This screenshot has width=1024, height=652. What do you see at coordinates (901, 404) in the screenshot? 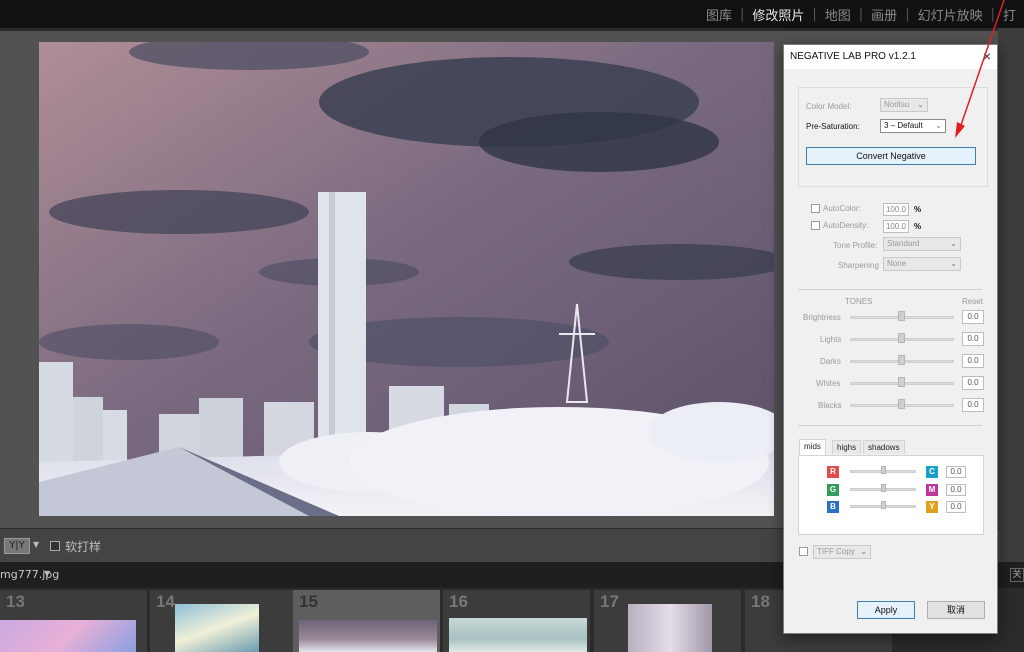
I see `blacks-handle` at bounding box center [901, 404].